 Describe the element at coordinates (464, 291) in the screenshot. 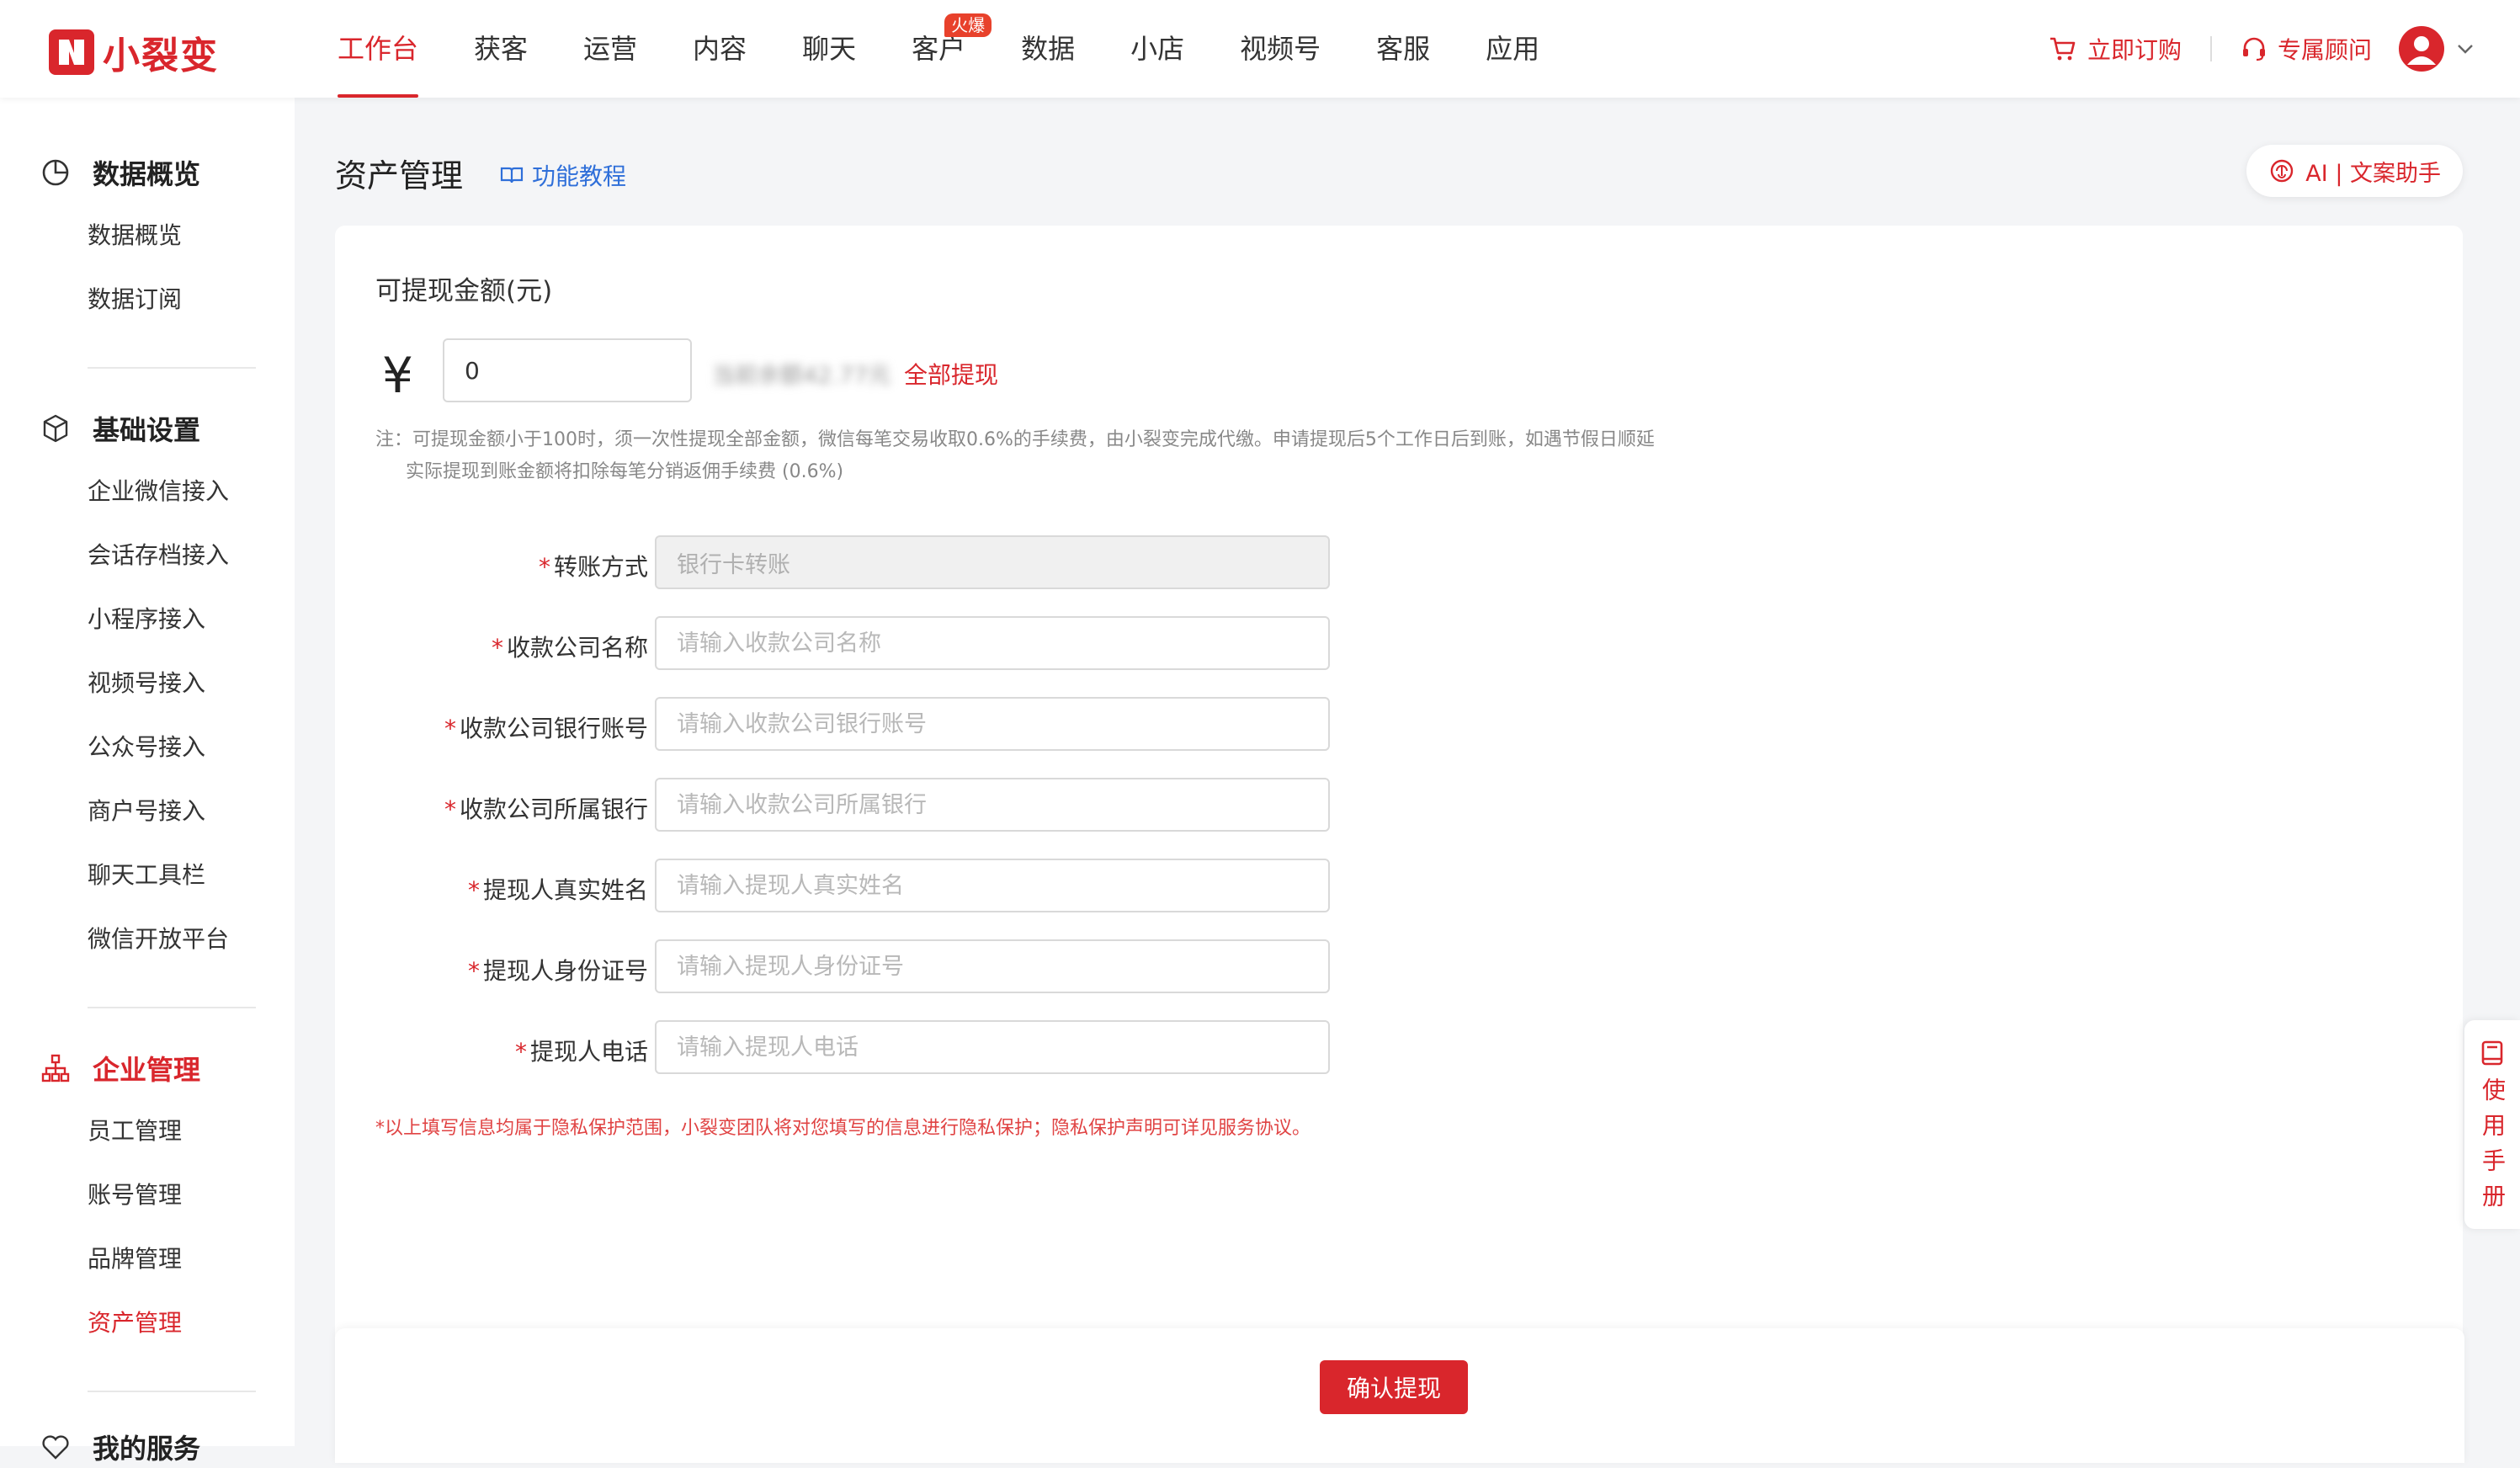

I see `amount-label: 可提现金额(元)` at that location.